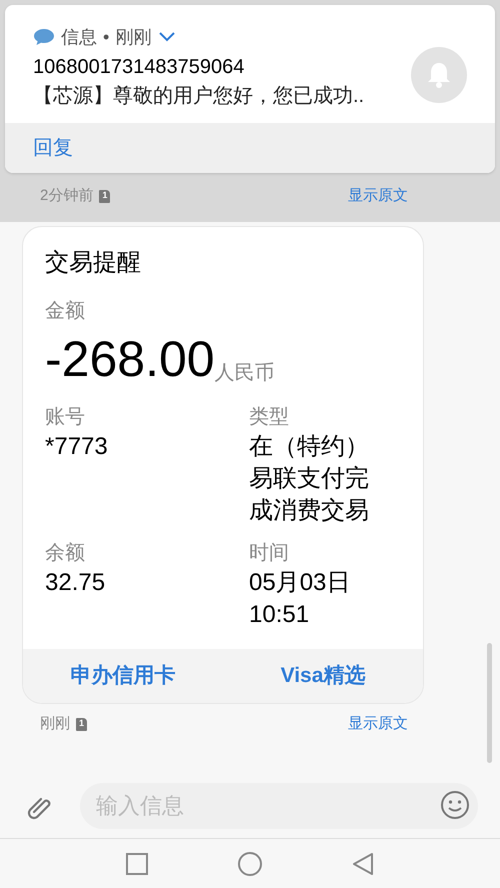  Describe the element at coordinates (79, 37) in the screenshot. I see `app-name: 信息` at that location.